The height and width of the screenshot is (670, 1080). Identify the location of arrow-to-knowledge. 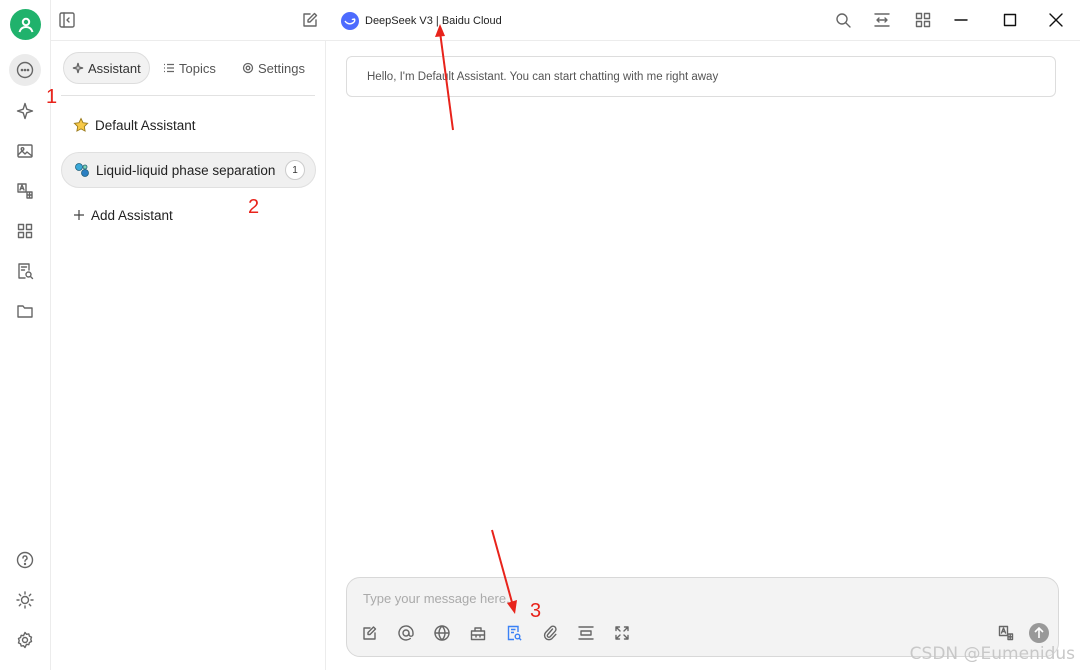
(504, 571).